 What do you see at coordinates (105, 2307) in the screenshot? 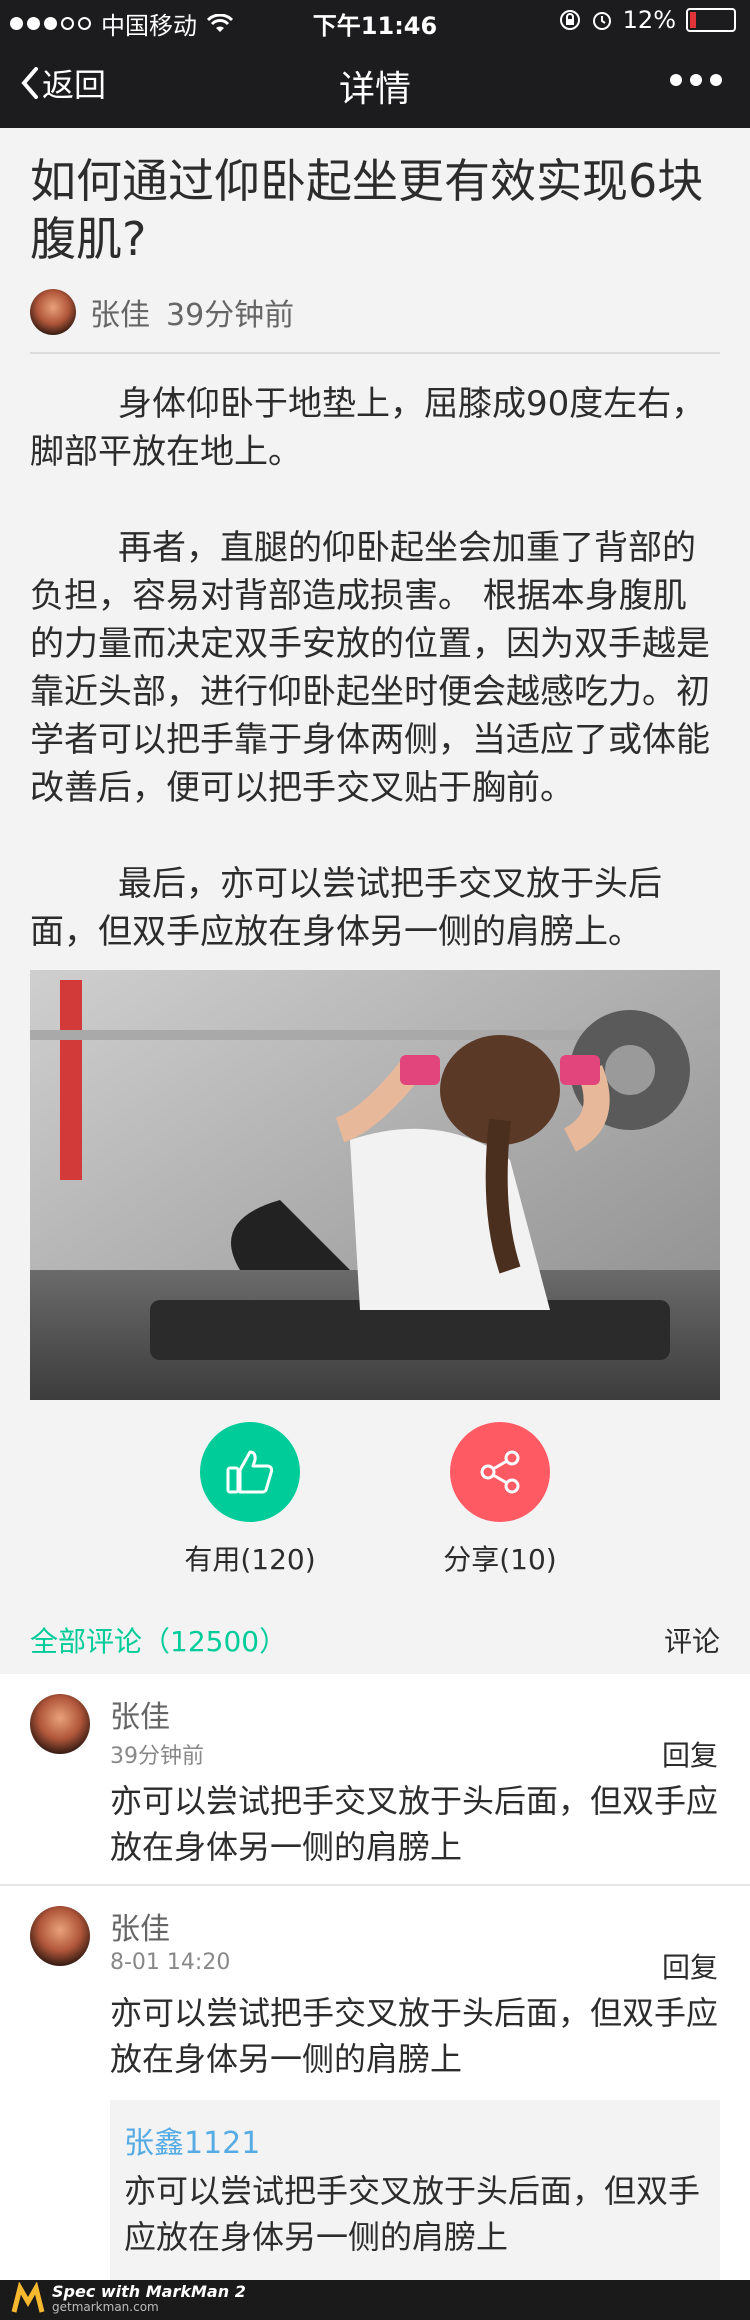
I see `footer-url: getmarkman.com` at bounding box center [105, 2307].